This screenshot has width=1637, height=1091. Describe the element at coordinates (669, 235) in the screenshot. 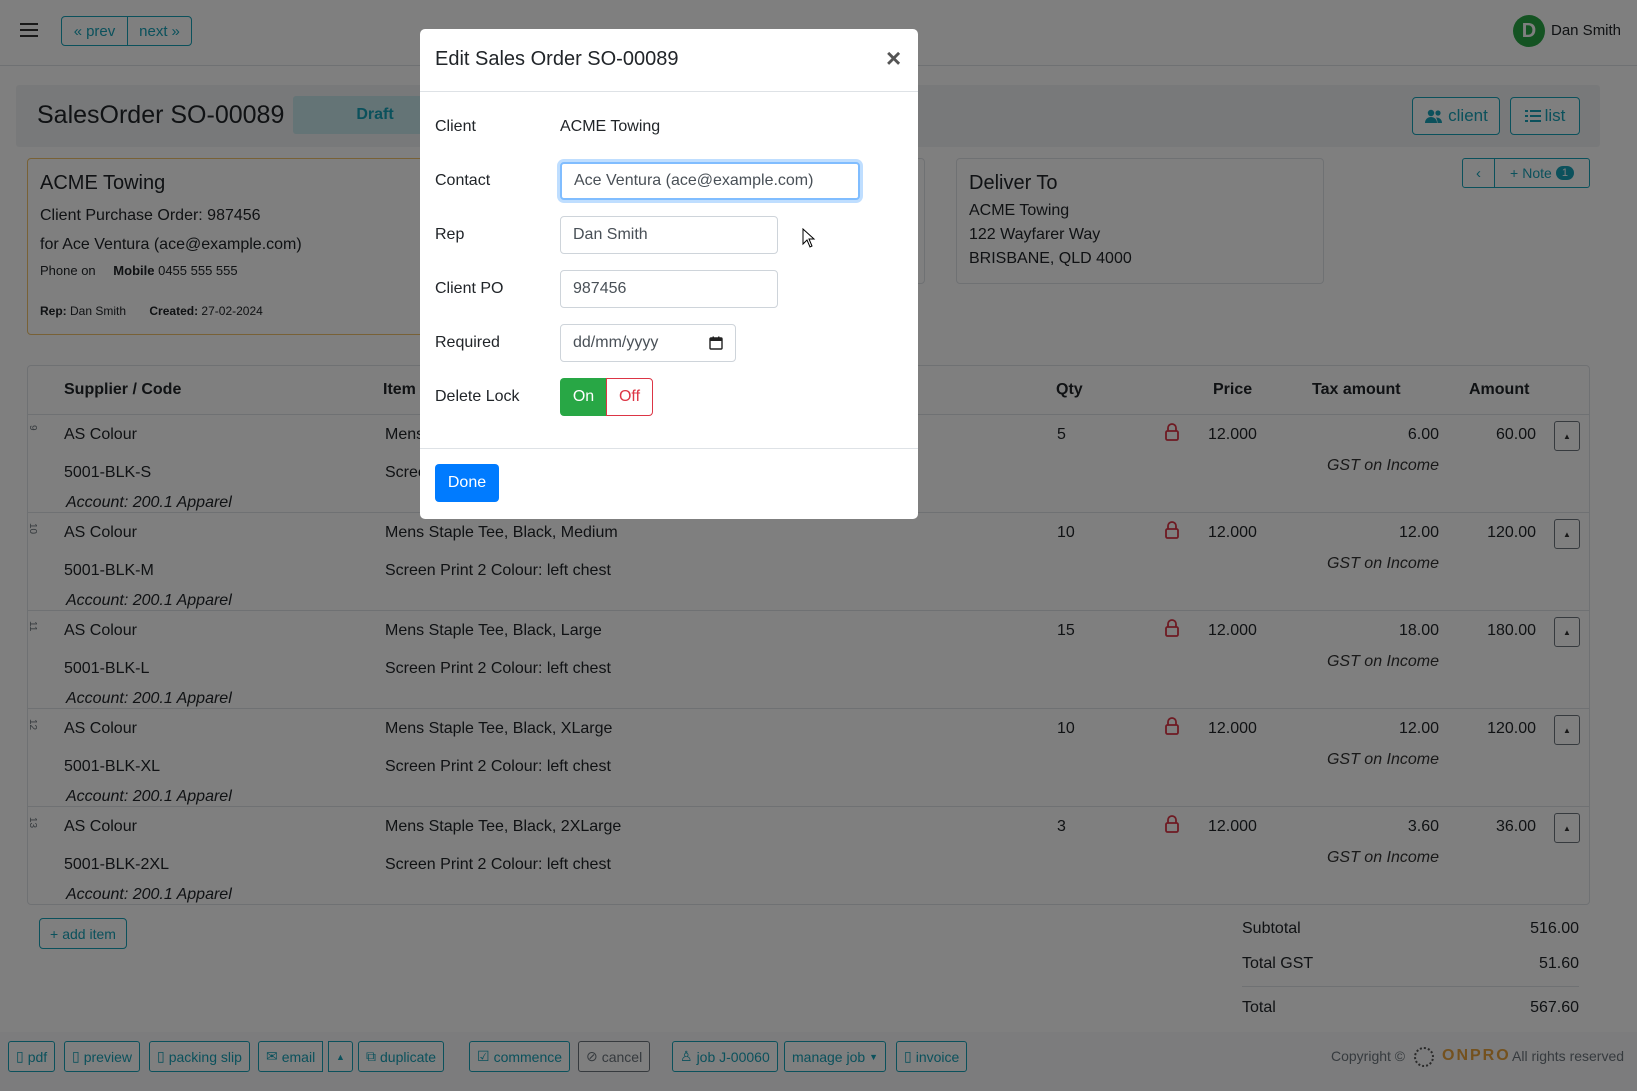

I see `rep-select: Dan Smith` at that location.